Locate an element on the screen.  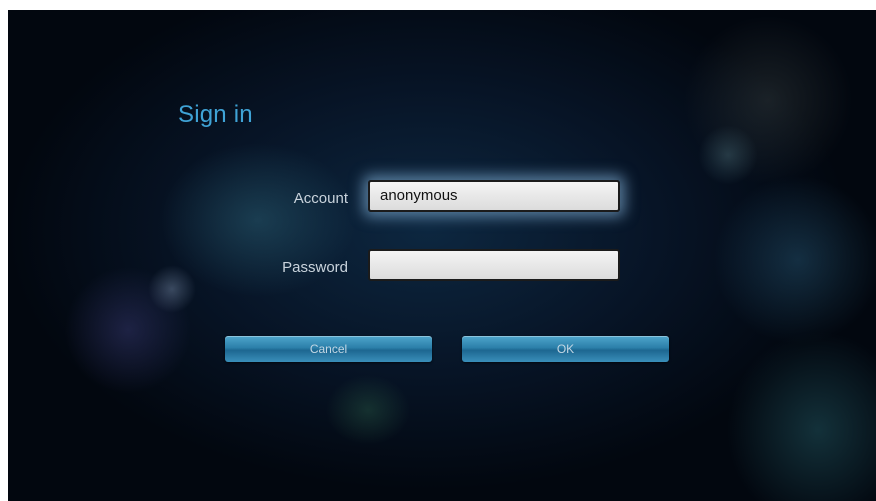
password-field is located at coordinates (494, 265).